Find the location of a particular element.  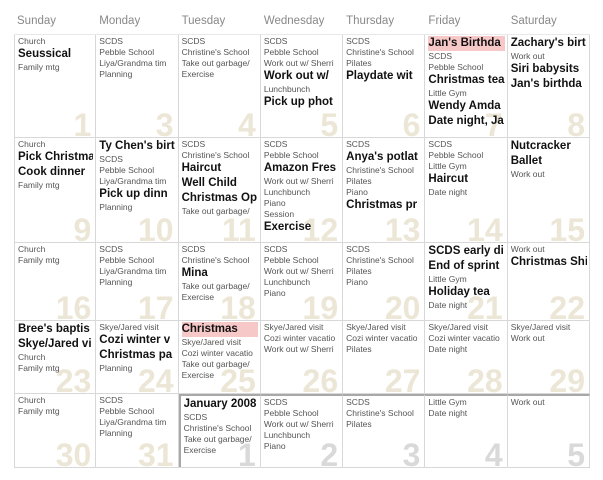

calendar-event: Christmas Shi is located at coordinates (549, 262).